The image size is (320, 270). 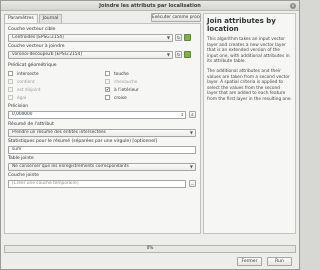 What do you see at coordinates (31, 124) in the screenshot?
I see `summary-label: Résumé de l'attribut` at bounding box center [31, 124].